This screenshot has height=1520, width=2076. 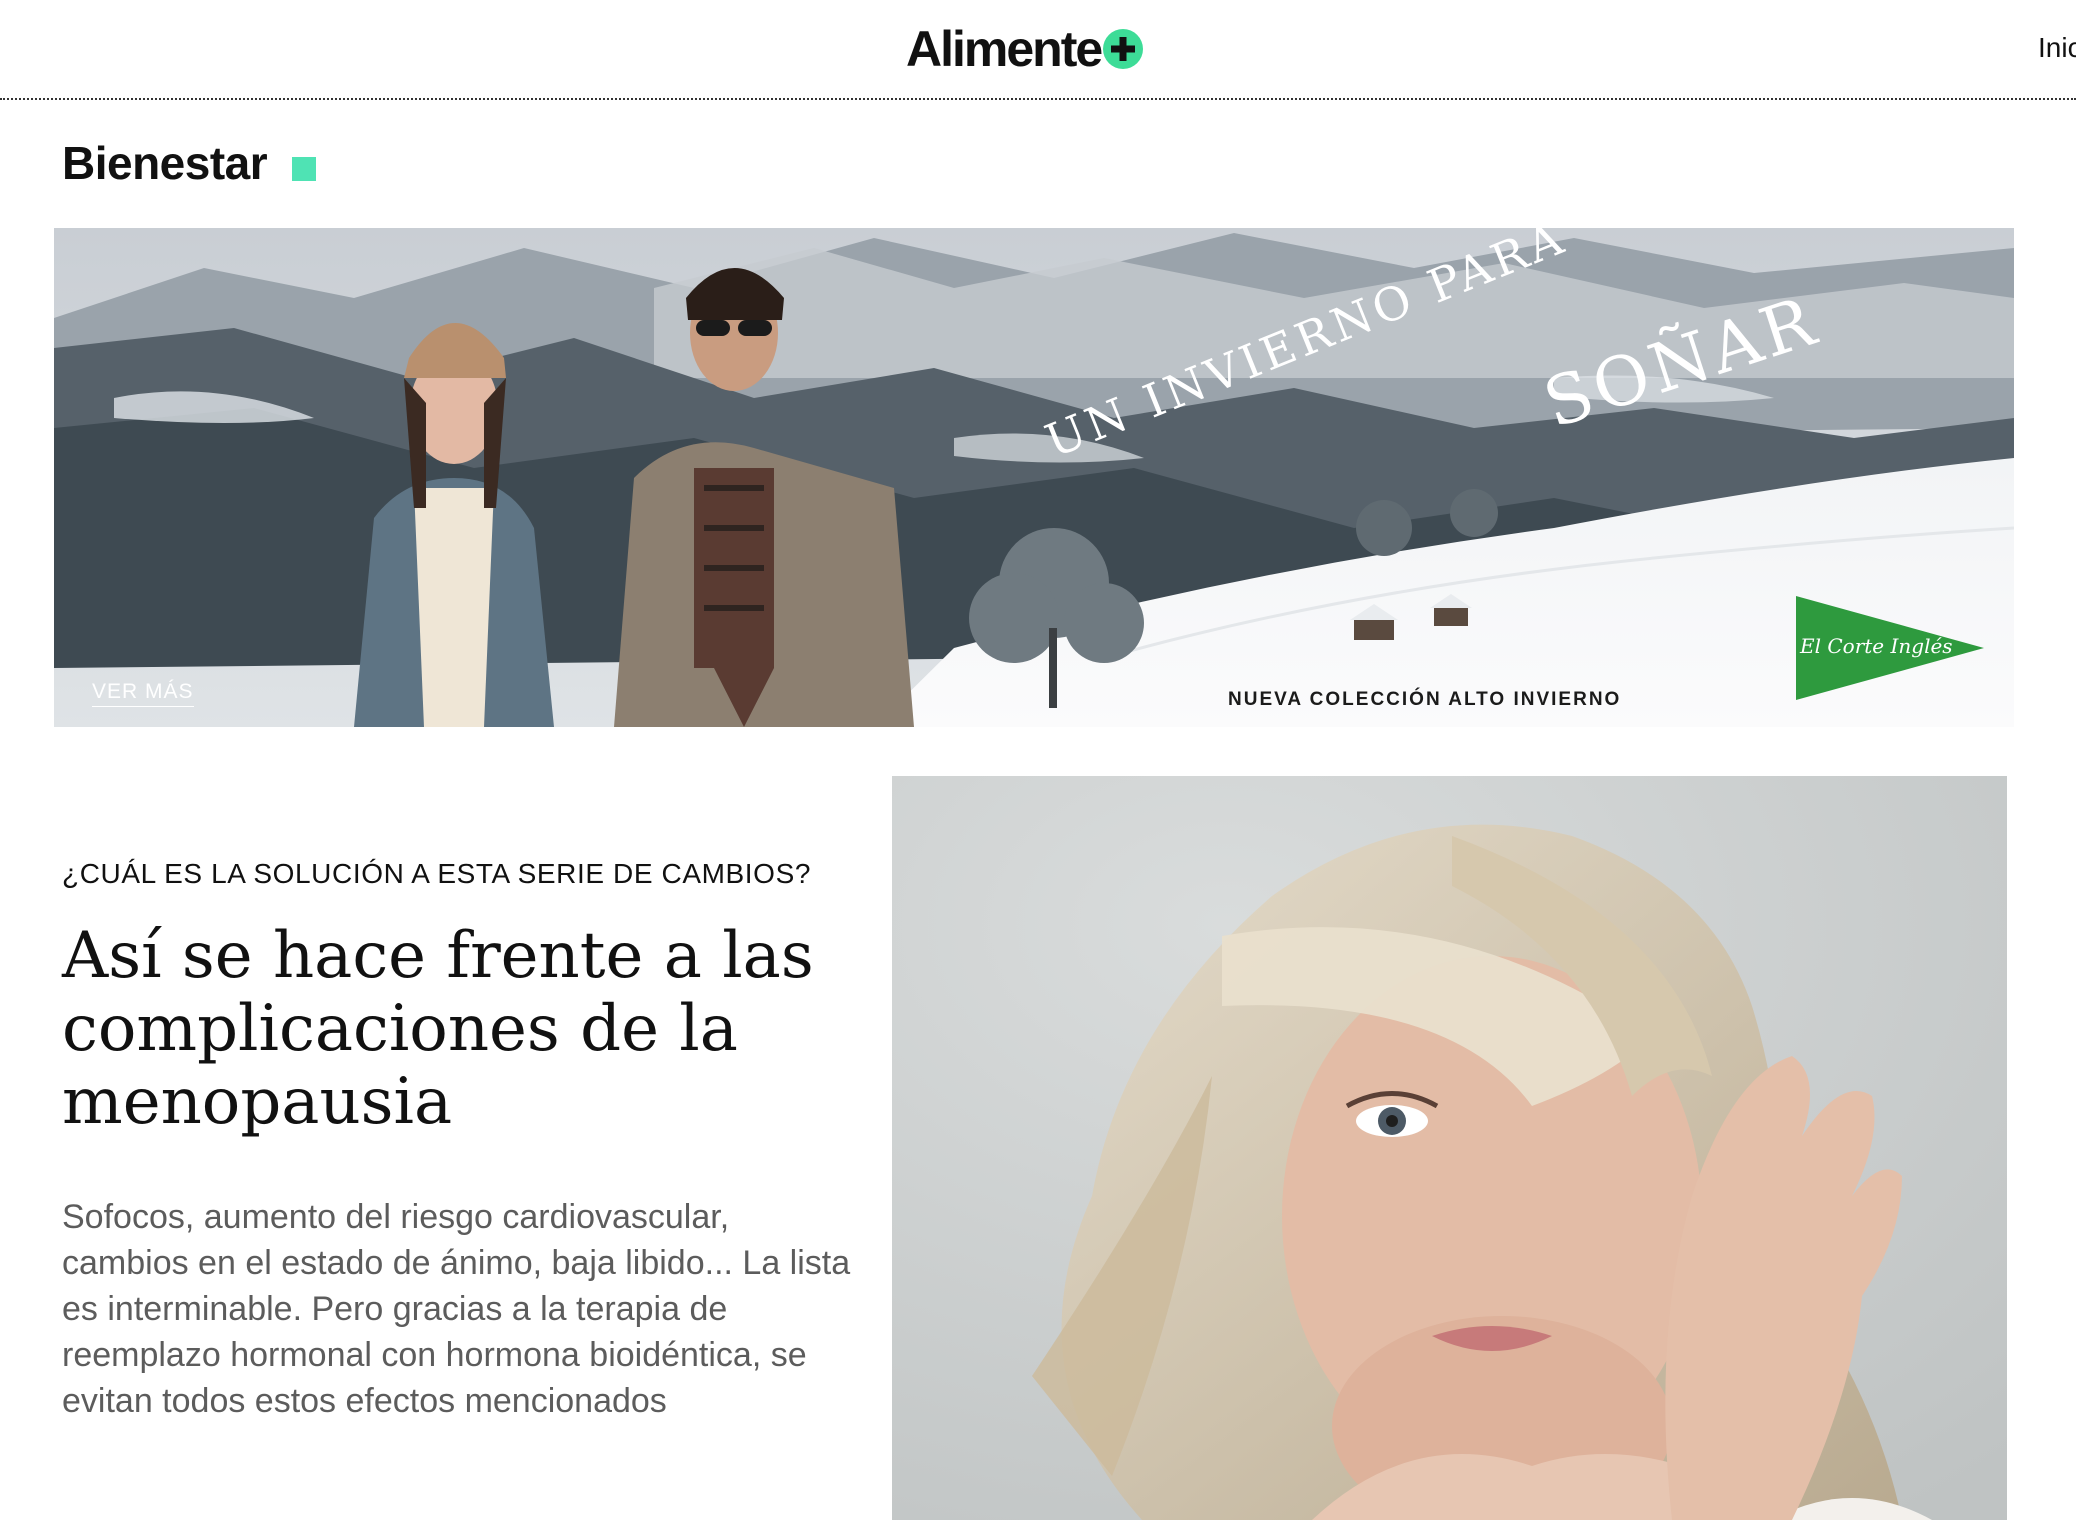 I want to click on nav-link-inicio: Inic, so click(x=2057, y=48).